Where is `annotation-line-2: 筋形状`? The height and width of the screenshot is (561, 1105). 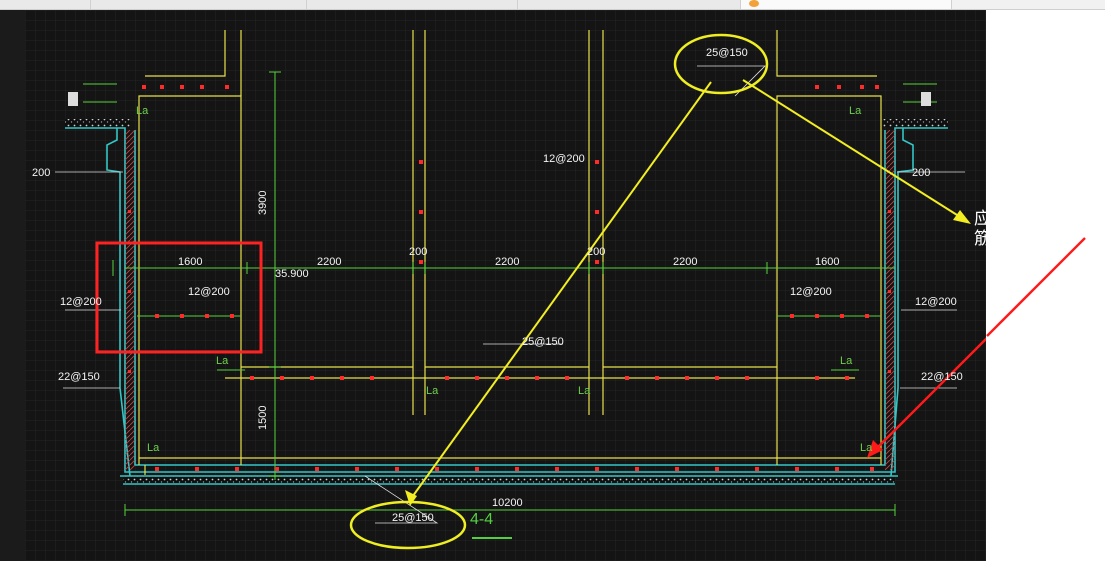 annotation-line-2: 筋形状 is located at coordinates (999, 239).